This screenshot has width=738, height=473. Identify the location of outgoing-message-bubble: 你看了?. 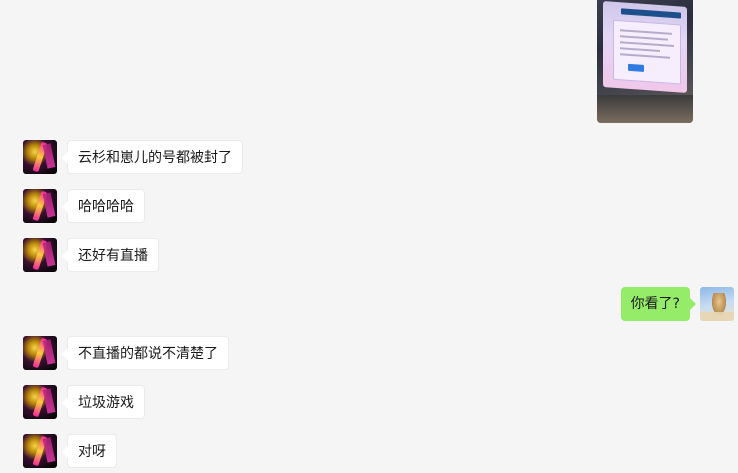
(658, 304).